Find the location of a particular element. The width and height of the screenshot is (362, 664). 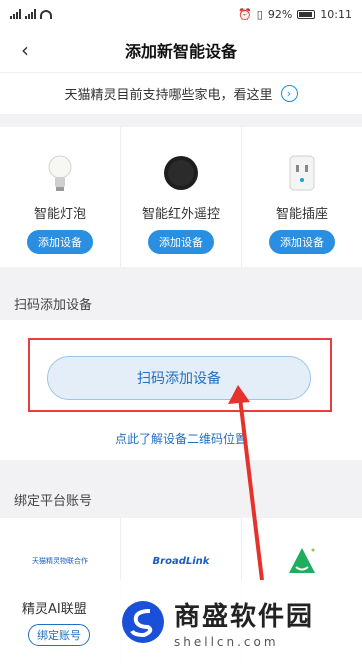

watermark: 商盛软件园 shellcn.com is located at coordinates (237, 622).